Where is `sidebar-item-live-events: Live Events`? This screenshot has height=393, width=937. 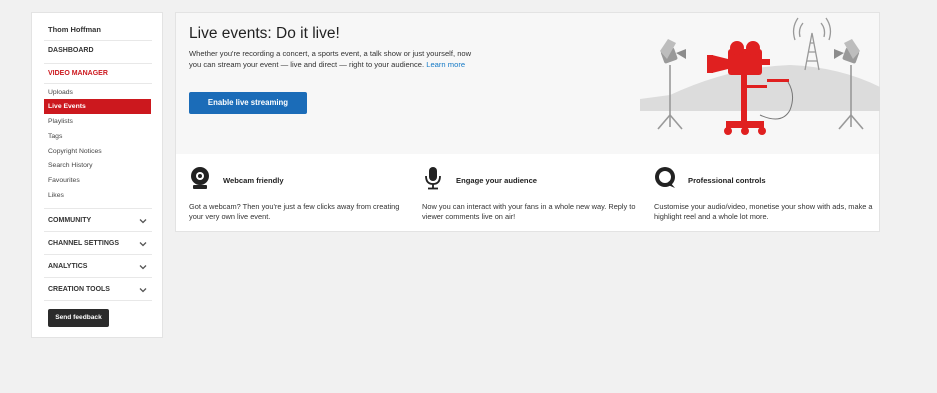 sidebar-item-live-events: Live Events is located at coordinates (97, 106).